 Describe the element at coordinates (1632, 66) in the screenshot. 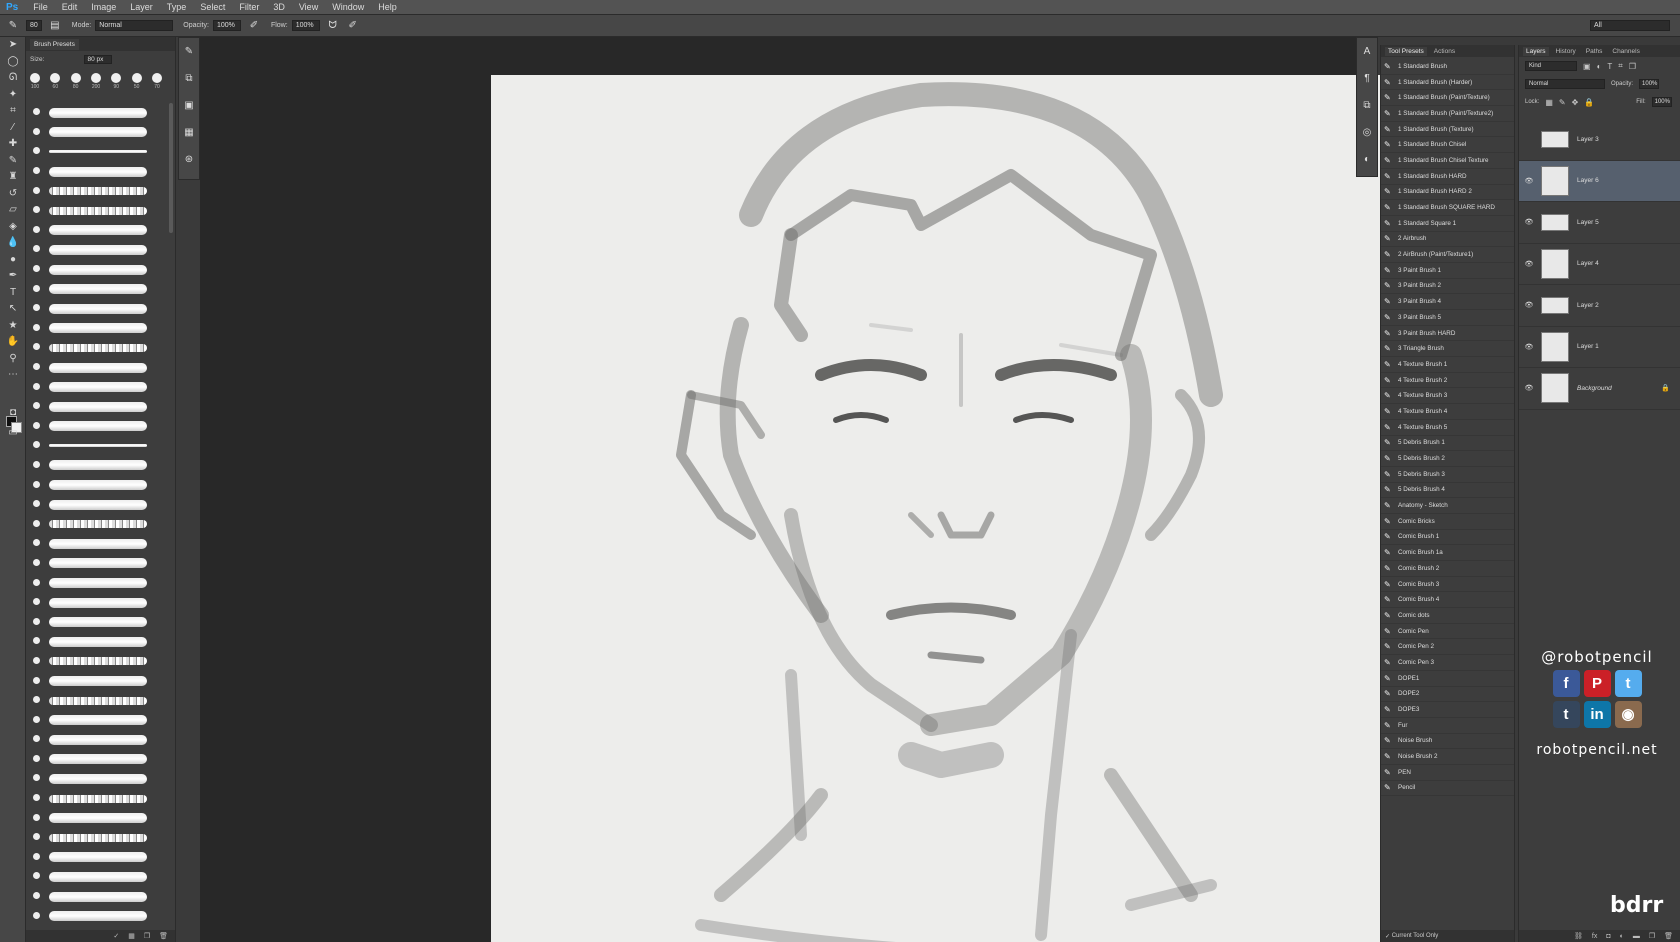

I see `filter-smart-icon: ❐` at that location.